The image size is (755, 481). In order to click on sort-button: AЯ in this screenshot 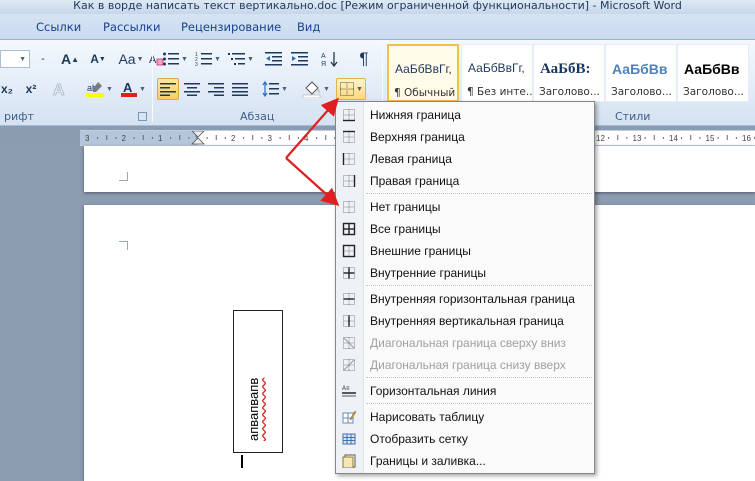, I will do `click(330, 59)`.